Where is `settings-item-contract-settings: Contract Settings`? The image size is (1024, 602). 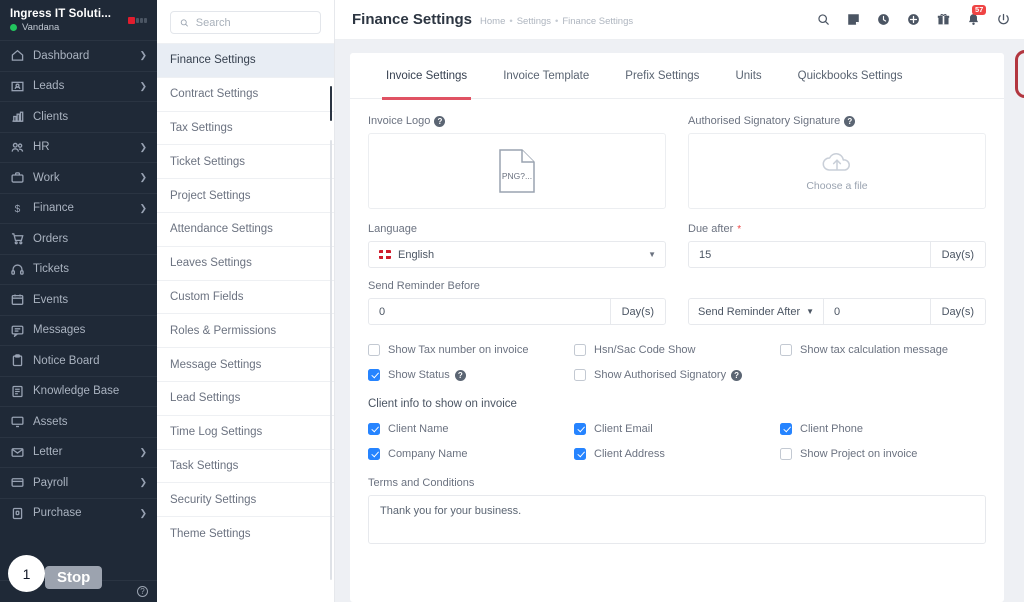 settings-item-contract-settings: Contract Settings is located at coordinates (245, 93).